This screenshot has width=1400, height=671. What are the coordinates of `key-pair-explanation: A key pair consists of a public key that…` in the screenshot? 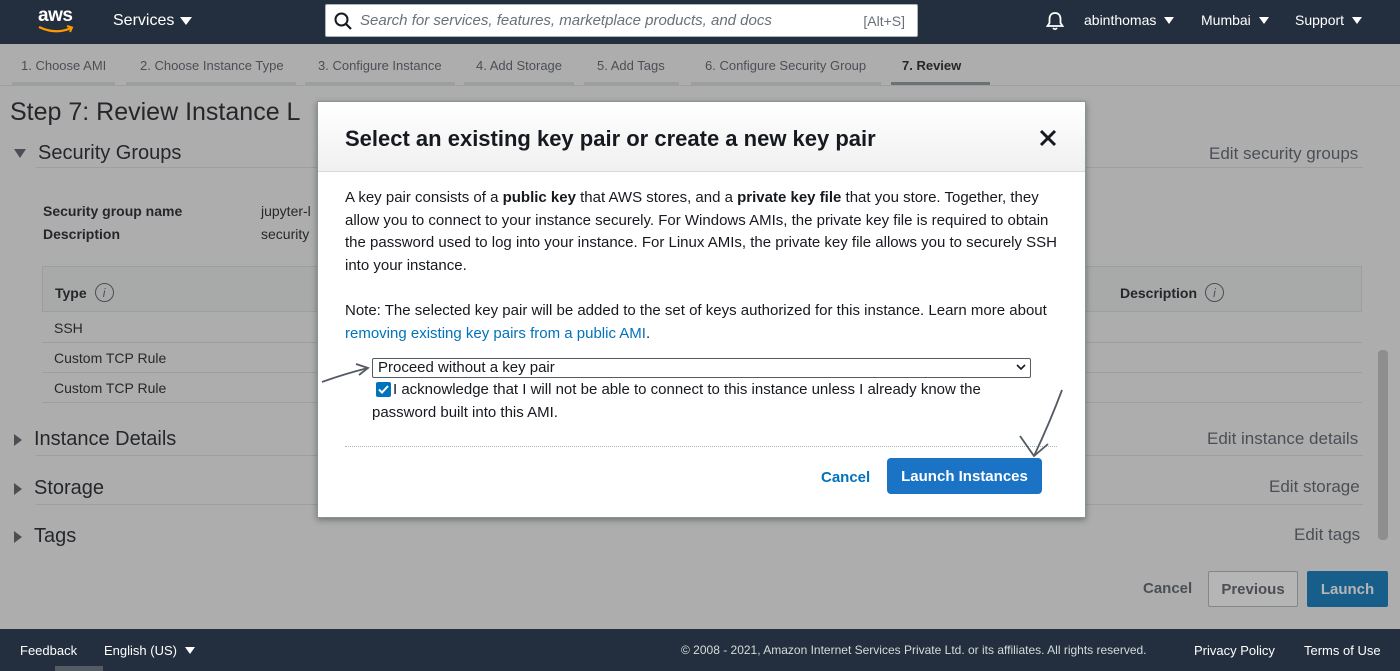 It's located at (705, 232).